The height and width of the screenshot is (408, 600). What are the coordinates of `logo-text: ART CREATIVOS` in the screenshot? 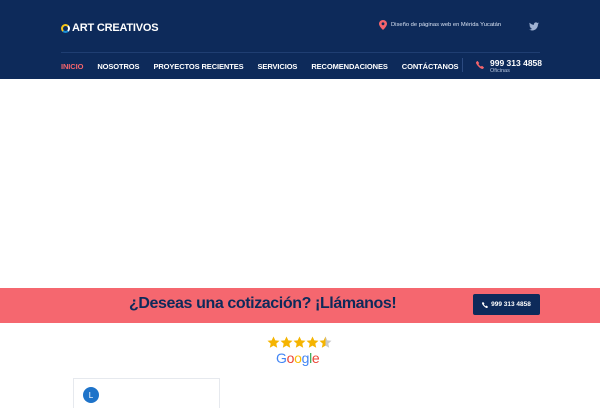 It's located at (115, 28).